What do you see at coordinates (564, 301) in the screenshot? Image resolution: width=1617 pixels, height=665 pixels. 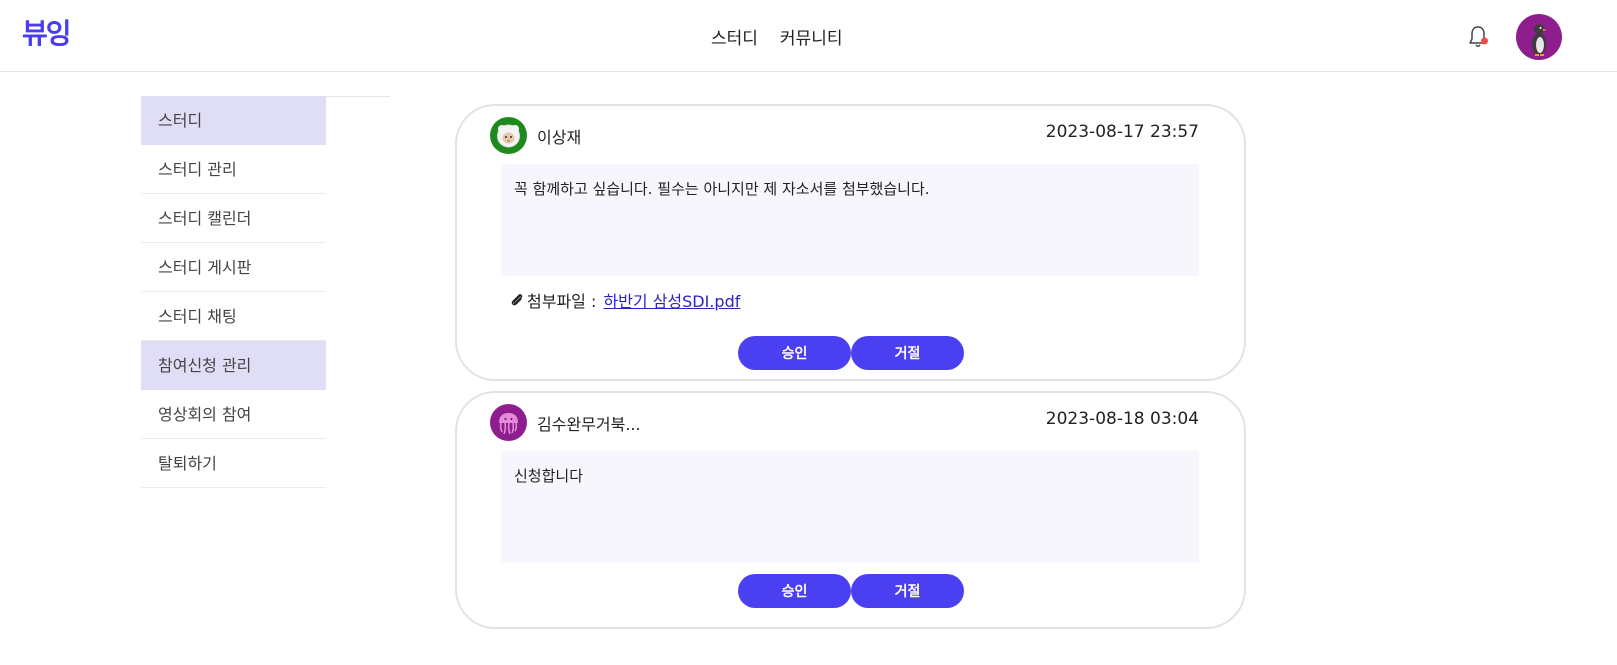 I see `attachment-label: 첨부파일 :` at bounding box center [564, 301].